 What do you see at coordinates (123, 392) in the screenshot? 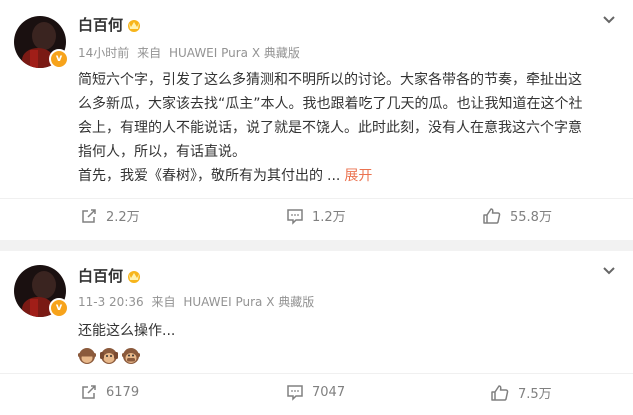
I see `repost-count: 6179` at bounding box center [123, 392].